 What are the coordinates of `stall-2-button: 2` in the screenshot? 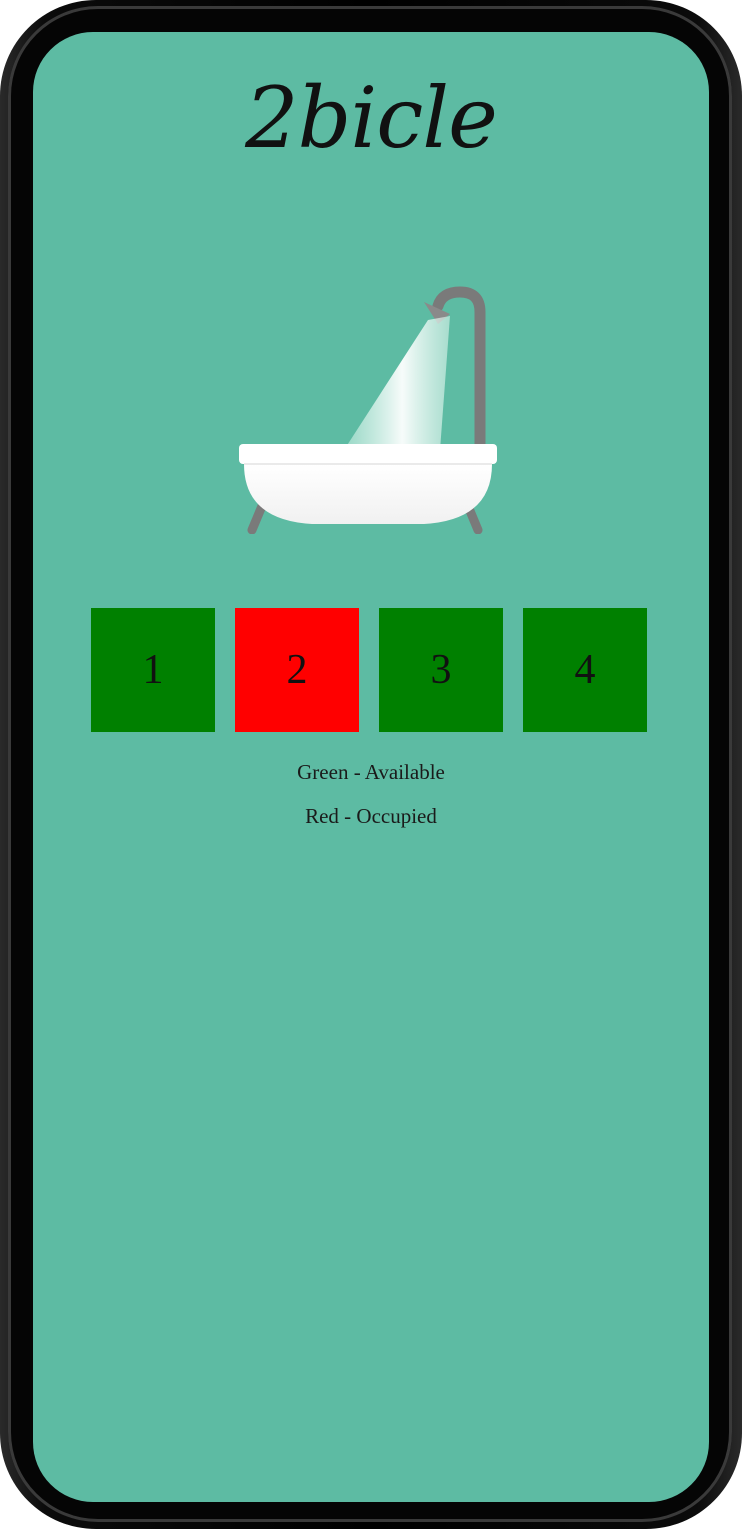 It's located at (297, 670).